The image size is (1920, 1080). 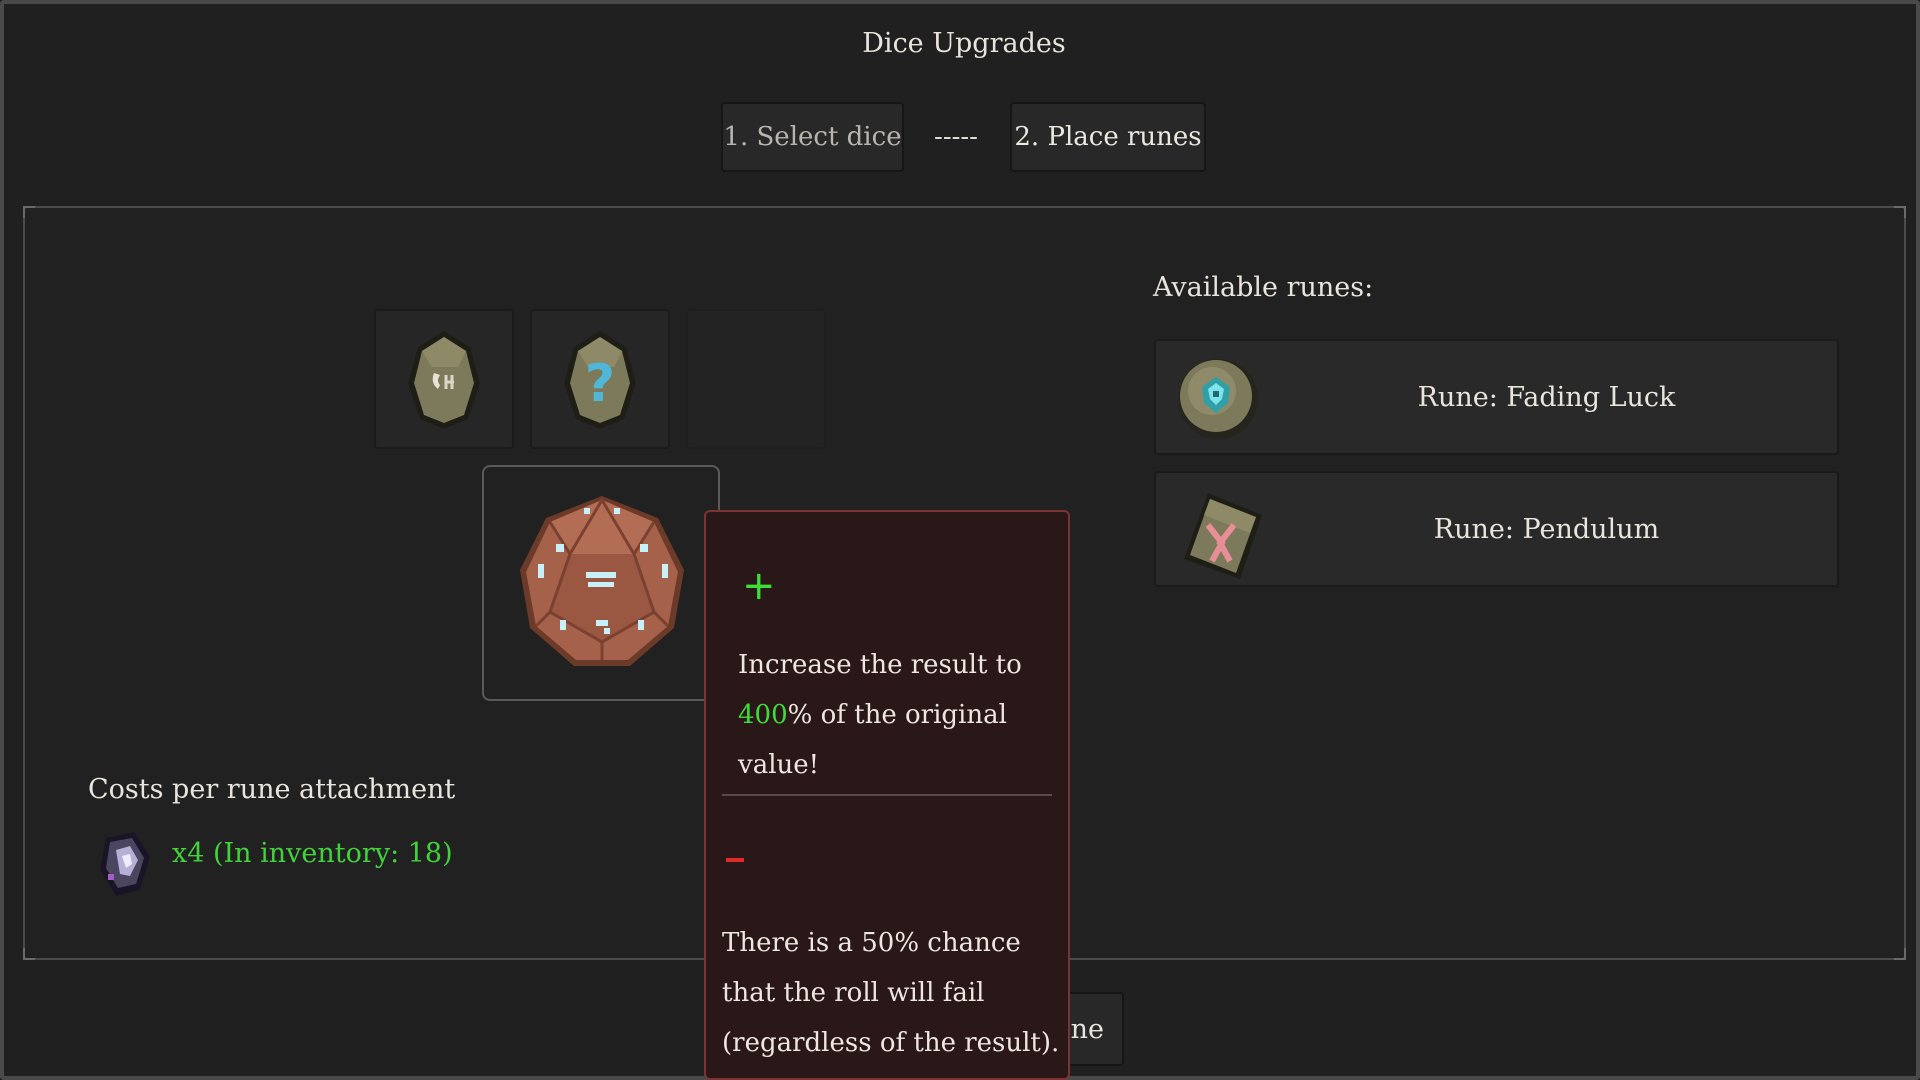 I want to click on pendulum-rune-icon, so click(x=1223, y=536).